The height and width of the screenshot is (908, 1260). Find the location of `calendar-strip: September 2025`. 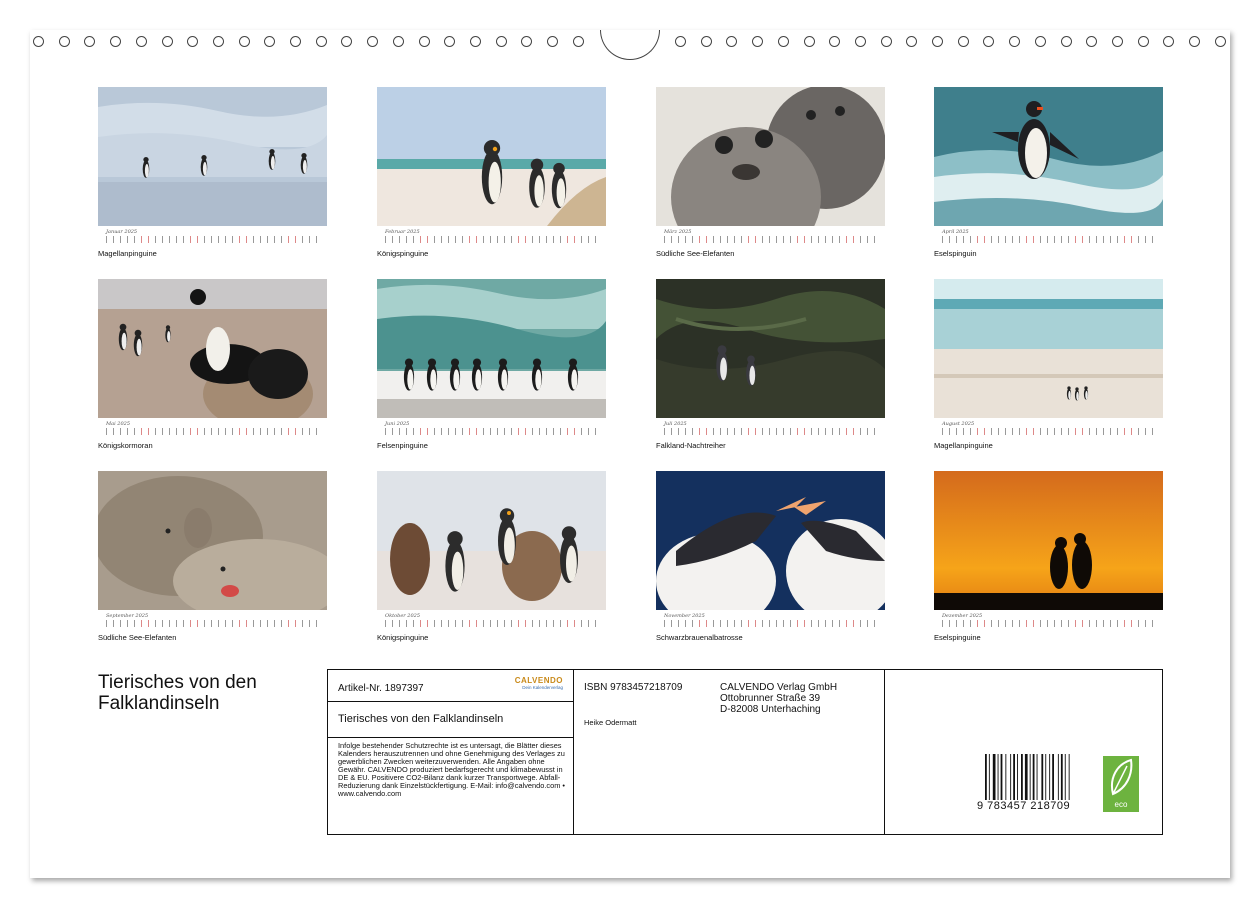

calendar-strip: September 2025 is located at coordinates (212, 621).